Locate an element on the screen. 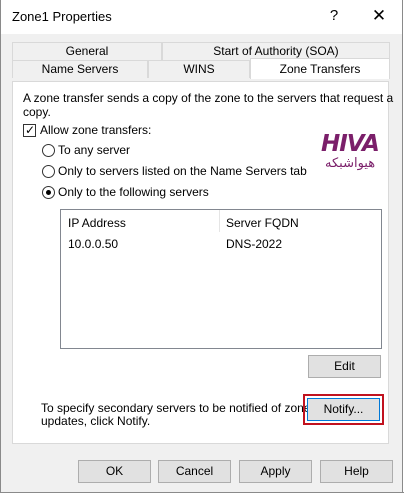 This screenshot has width=404, height=493. radio-selected-dot is located at coordinates (48, 192).